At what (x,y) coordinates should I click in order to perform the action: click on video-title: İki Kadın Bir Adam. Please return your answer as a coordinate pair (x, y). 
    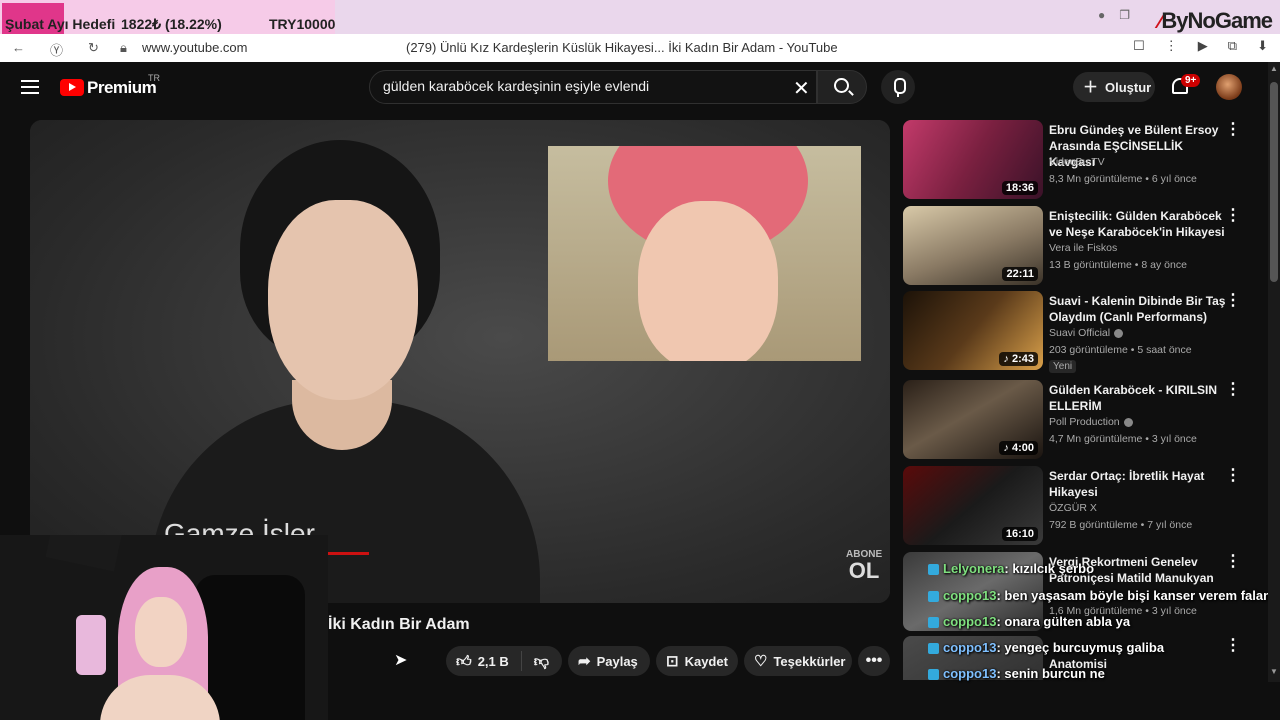
    Looking at the image, I should click on (399, 624).